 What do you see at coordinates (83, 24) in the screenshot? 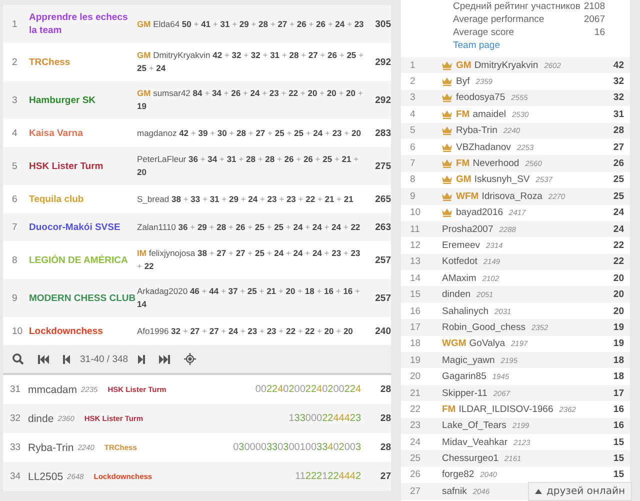
I see `team-link: Apprendre les echecs la team` at bounding box center [83, 24].